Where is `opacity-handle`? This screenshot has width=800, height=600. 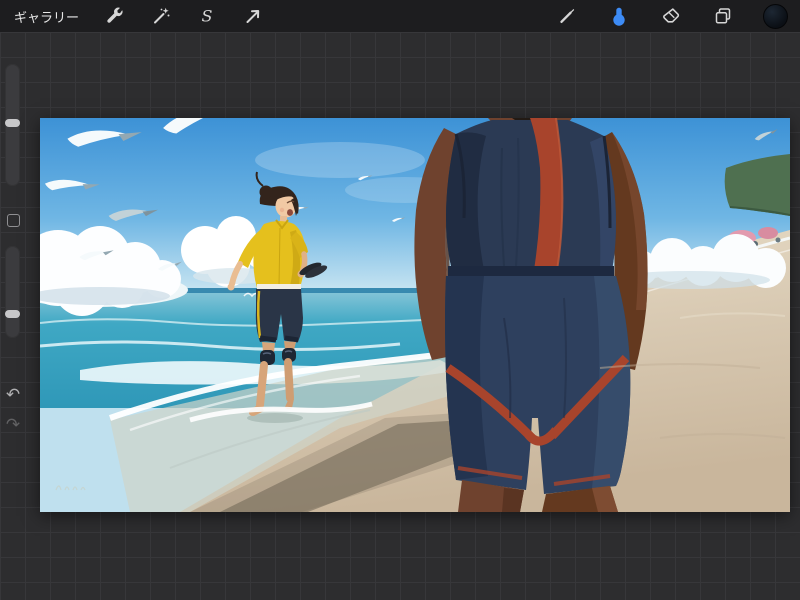
opacity-handle is located at coordinates (12, 314).